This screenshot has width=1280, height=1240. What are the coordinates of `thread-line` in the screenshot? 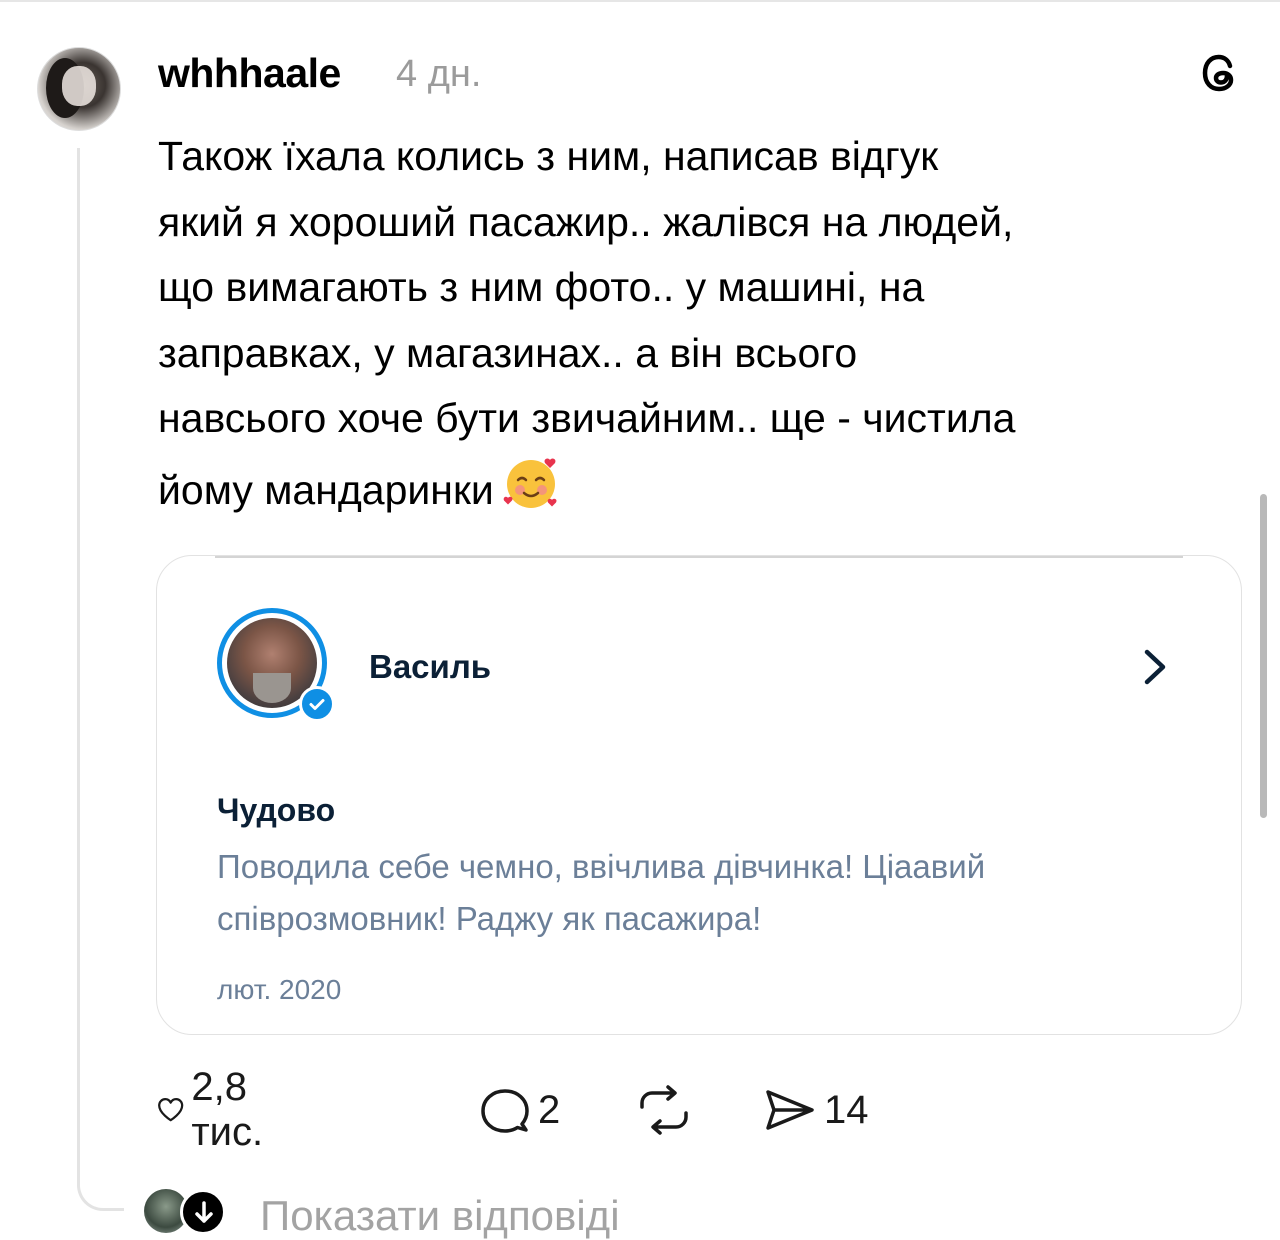 It's located at (78, 662).